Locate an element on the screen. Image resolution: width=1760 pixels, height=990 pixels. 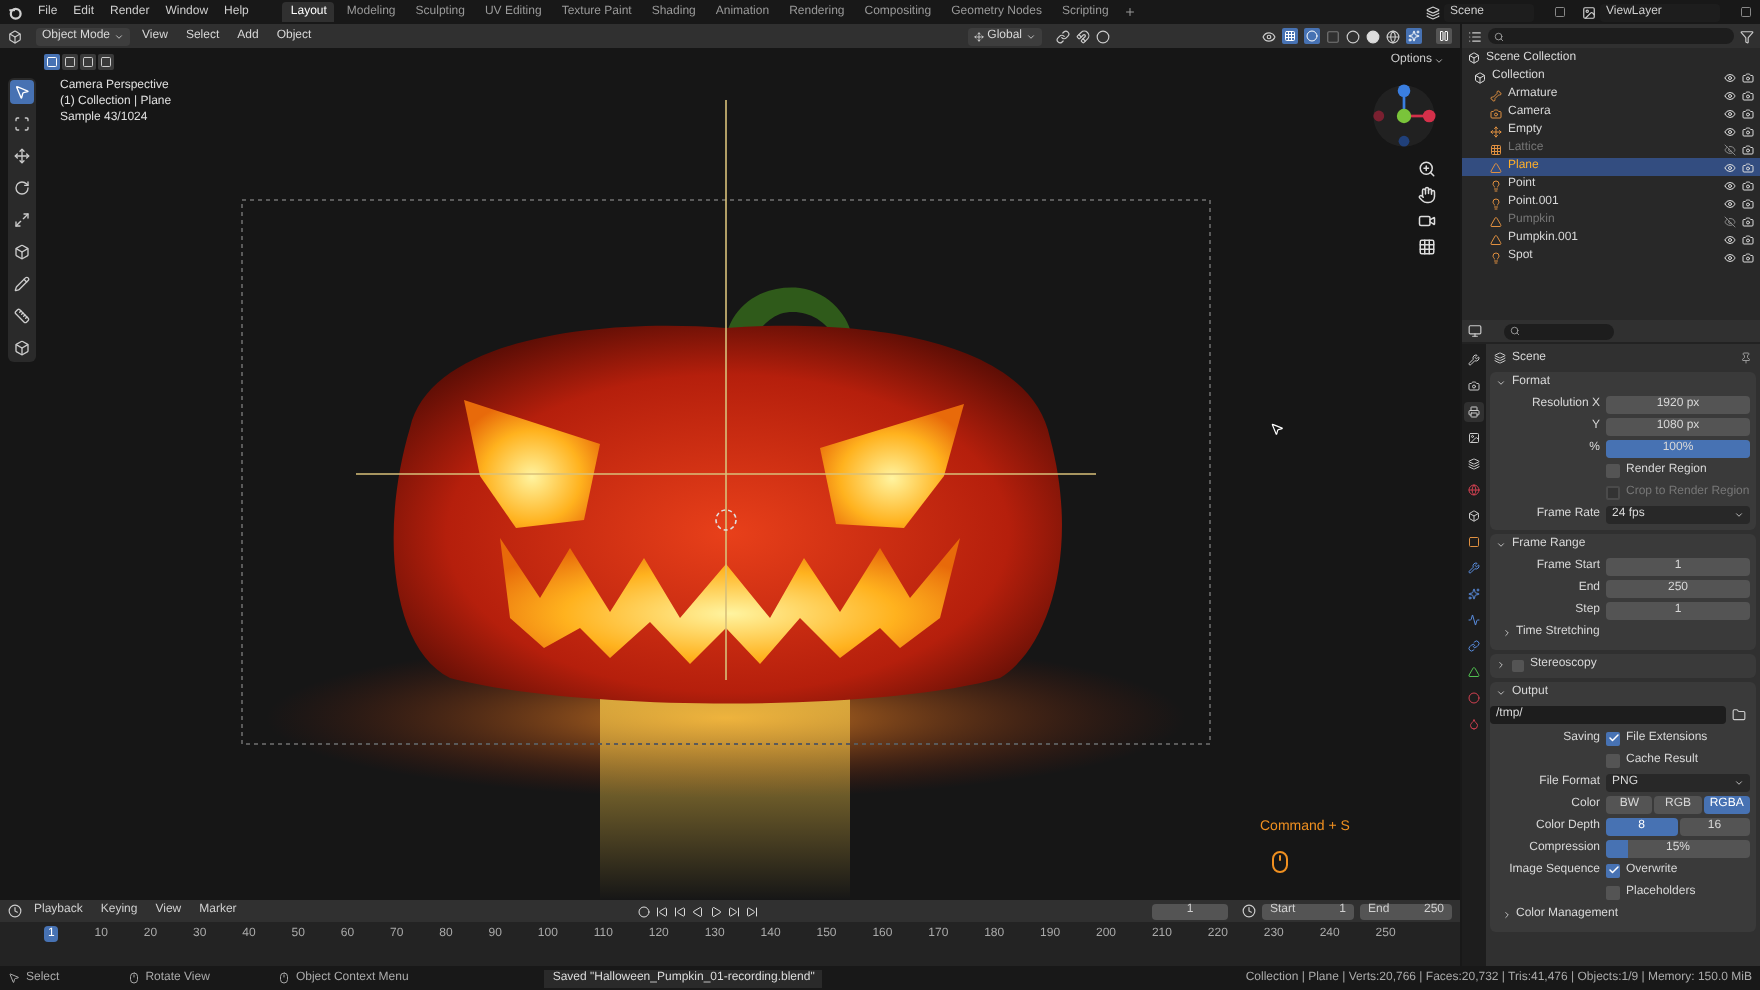
gizmo-icon is located at coordinates (1290, 36).